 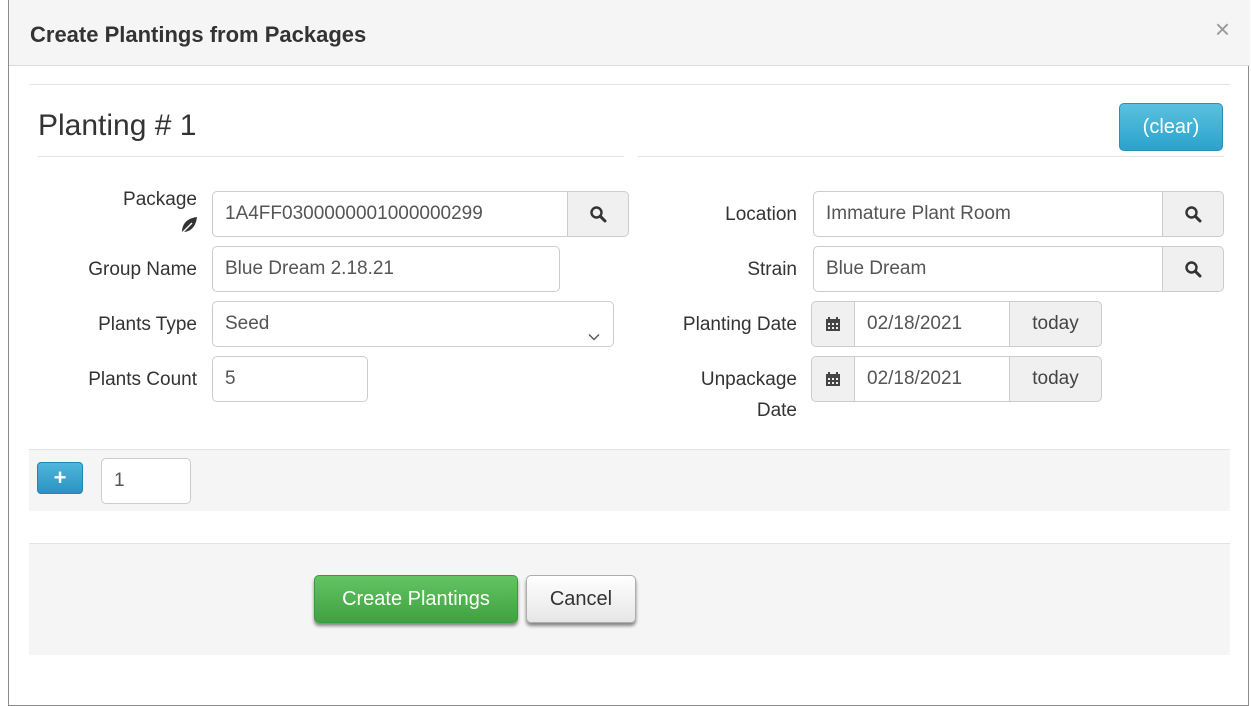 What do you see at coordinates (146, 481) in the screenshot?
I see `add-count-input: 1` at bounding box center [146, 481].